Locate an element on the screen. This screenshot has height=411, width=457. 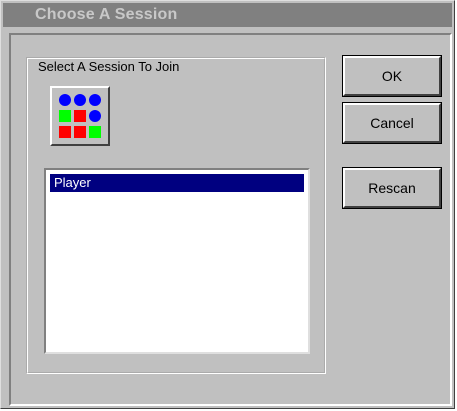
session-icon-button is located at coordinates (80, 116).